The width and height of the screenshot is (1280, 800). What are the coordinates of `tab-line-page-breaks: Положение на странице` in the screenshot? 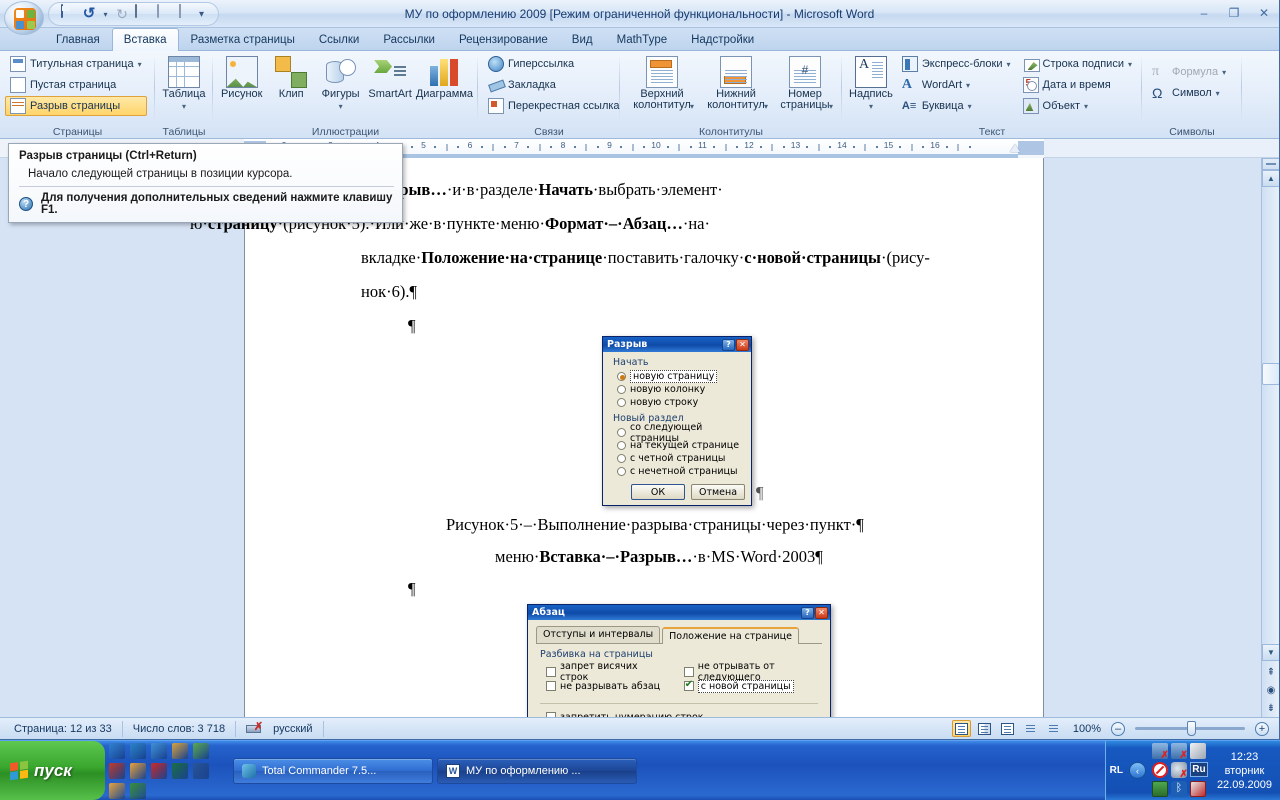 It's located at (730, 635).